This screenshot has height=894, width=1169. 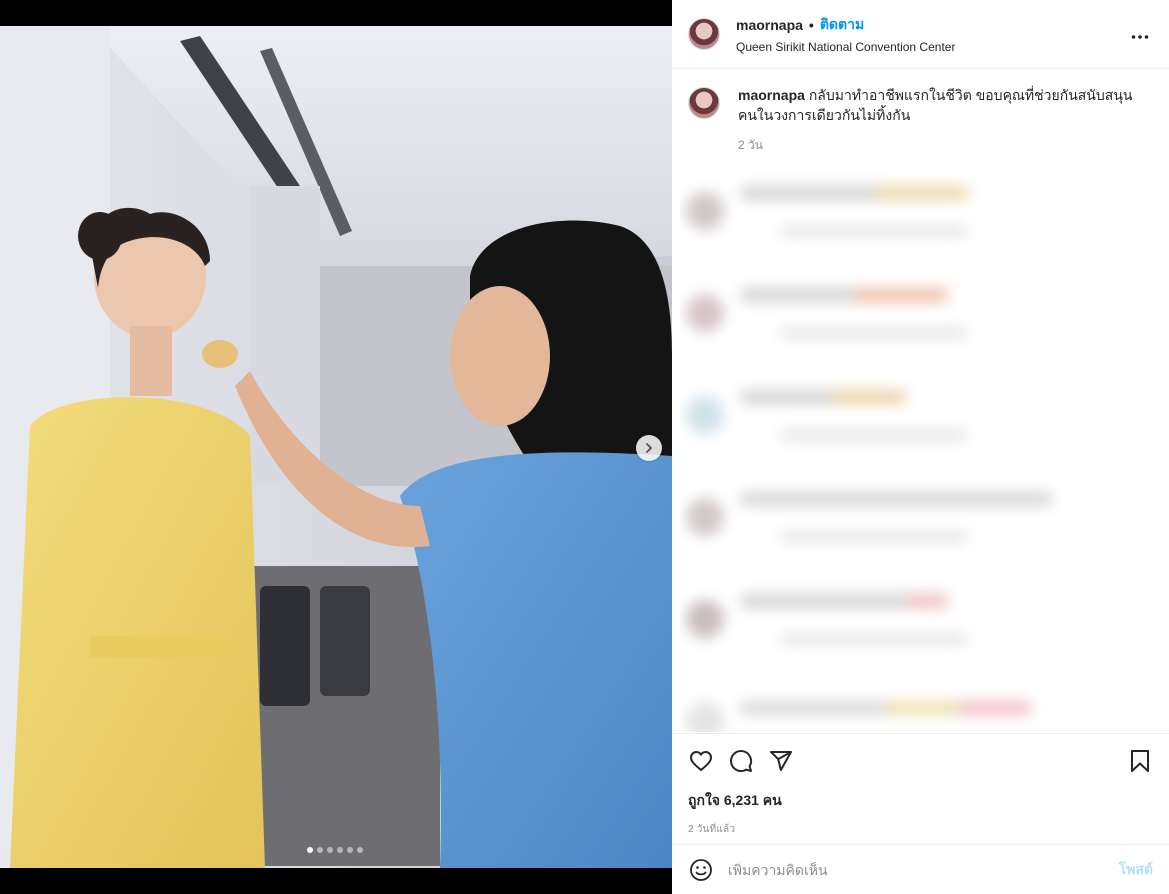 I want to click on follow-button: ติดตาม, so click(x=842, y=25).